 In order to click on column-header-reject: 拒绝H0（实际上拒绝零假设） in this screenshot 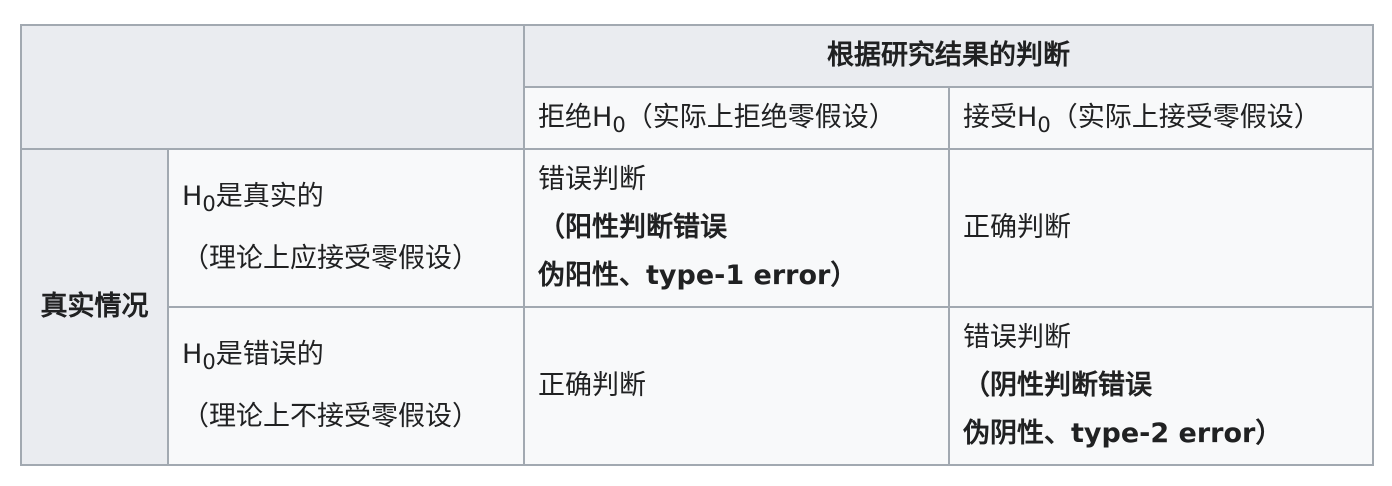, I will do `click(736, 118)`.